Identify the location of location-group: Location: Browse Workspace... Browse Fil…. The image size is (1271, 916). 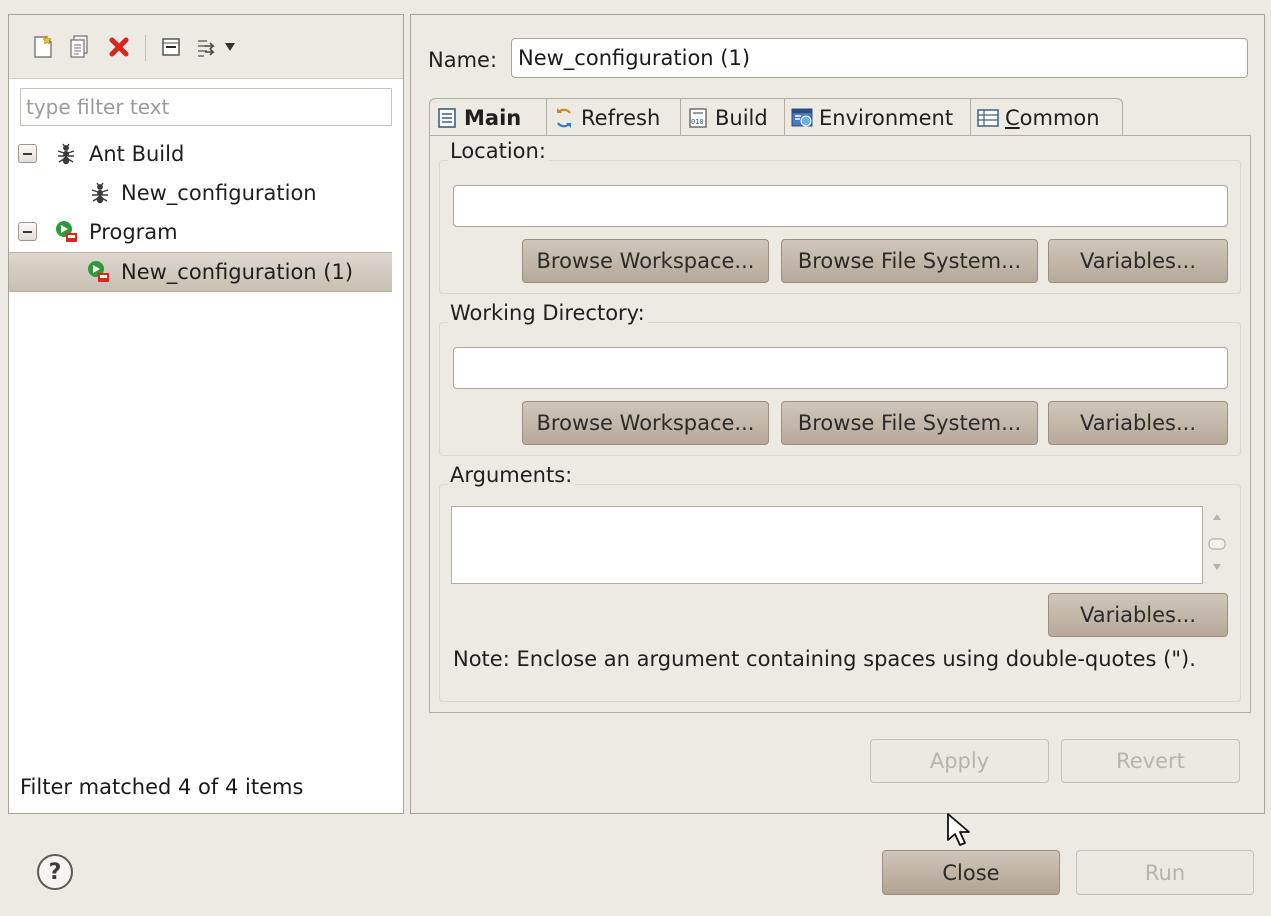
(840, 216).